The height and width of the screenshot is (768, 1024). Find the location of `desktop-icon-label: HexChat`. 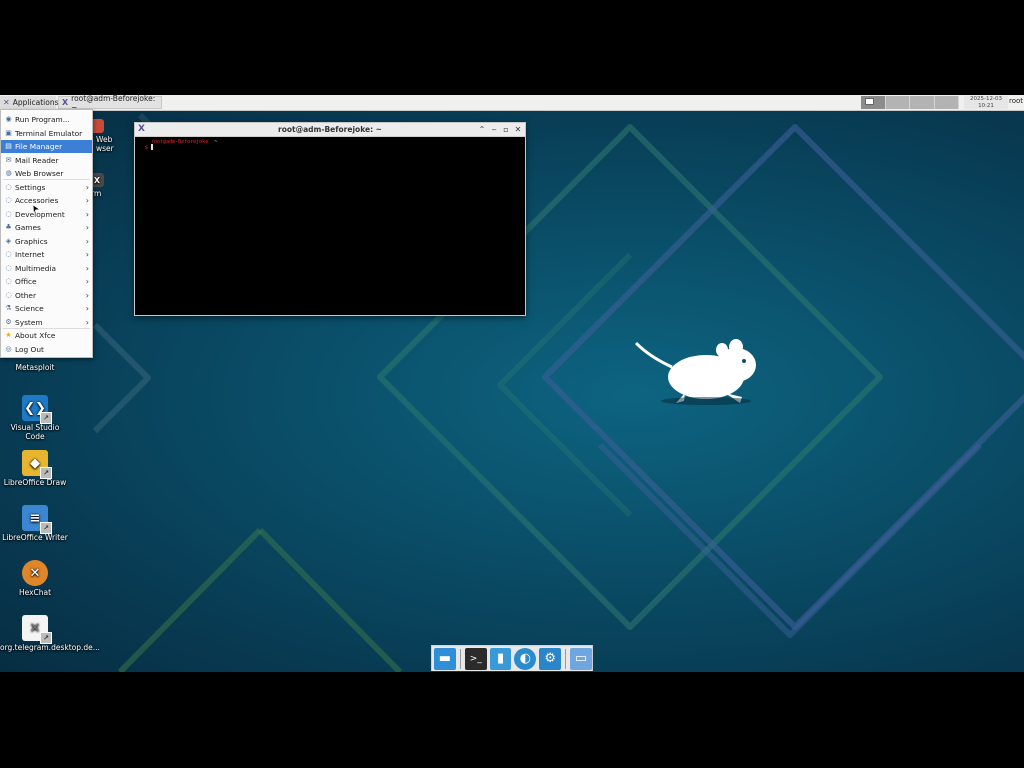

desktop-icon-label: HexChat is located at coordinates (35, 592).